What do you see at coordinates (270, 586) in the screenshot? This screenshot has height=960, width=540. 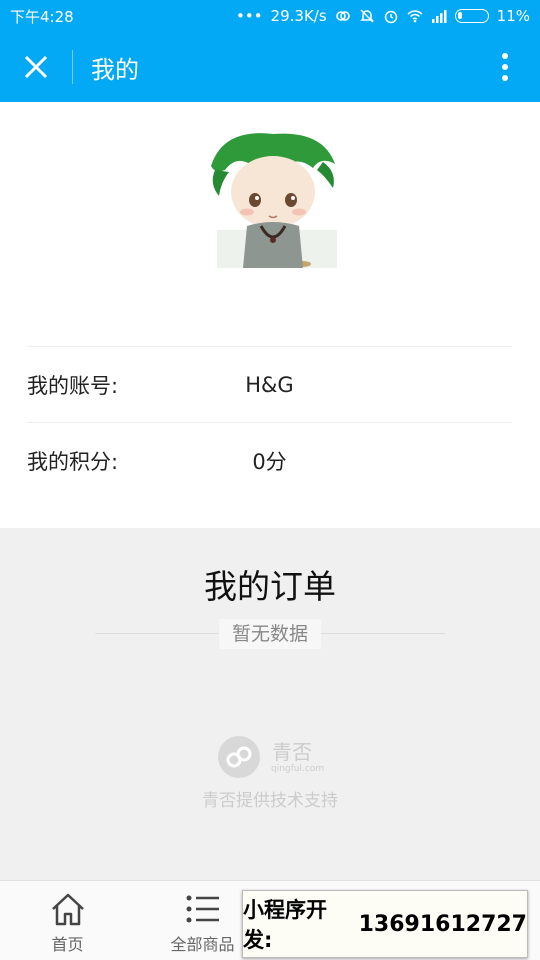 I see `orders-title: 我的订单` at bounding box center [270, 586].